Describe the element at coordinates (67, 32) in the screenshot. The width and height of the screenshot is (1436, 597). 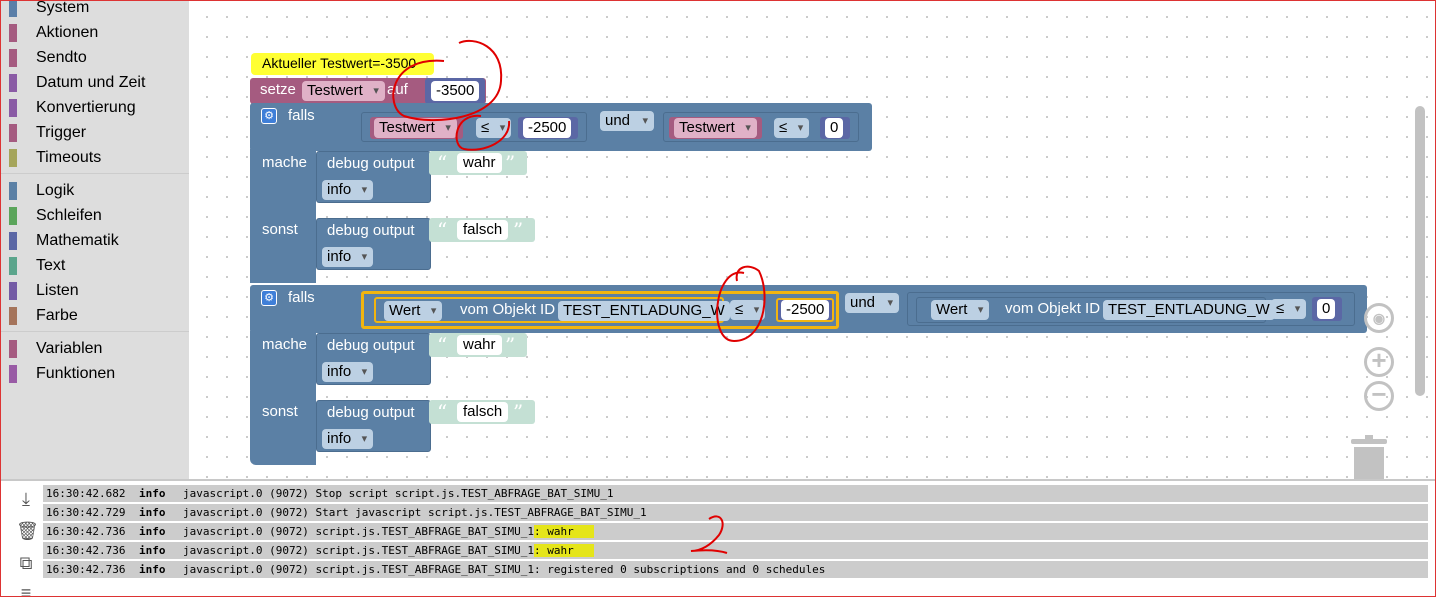
I see `category-label: Aktionen` at that location.